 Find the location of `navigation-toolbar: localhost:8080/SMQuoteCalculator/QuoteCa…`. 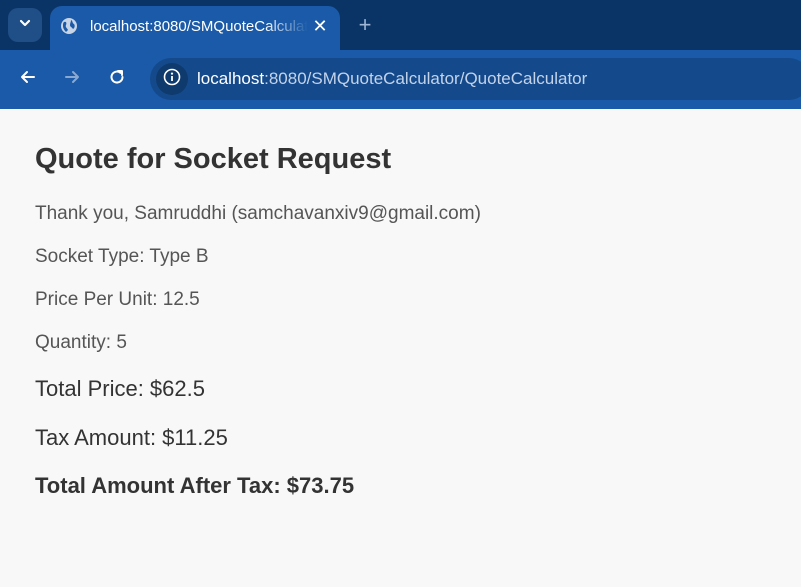

navigation-toolbar: localhost:8080/SMQuoteCalculator/QuoteCa… is located at coordinates (400, 79).